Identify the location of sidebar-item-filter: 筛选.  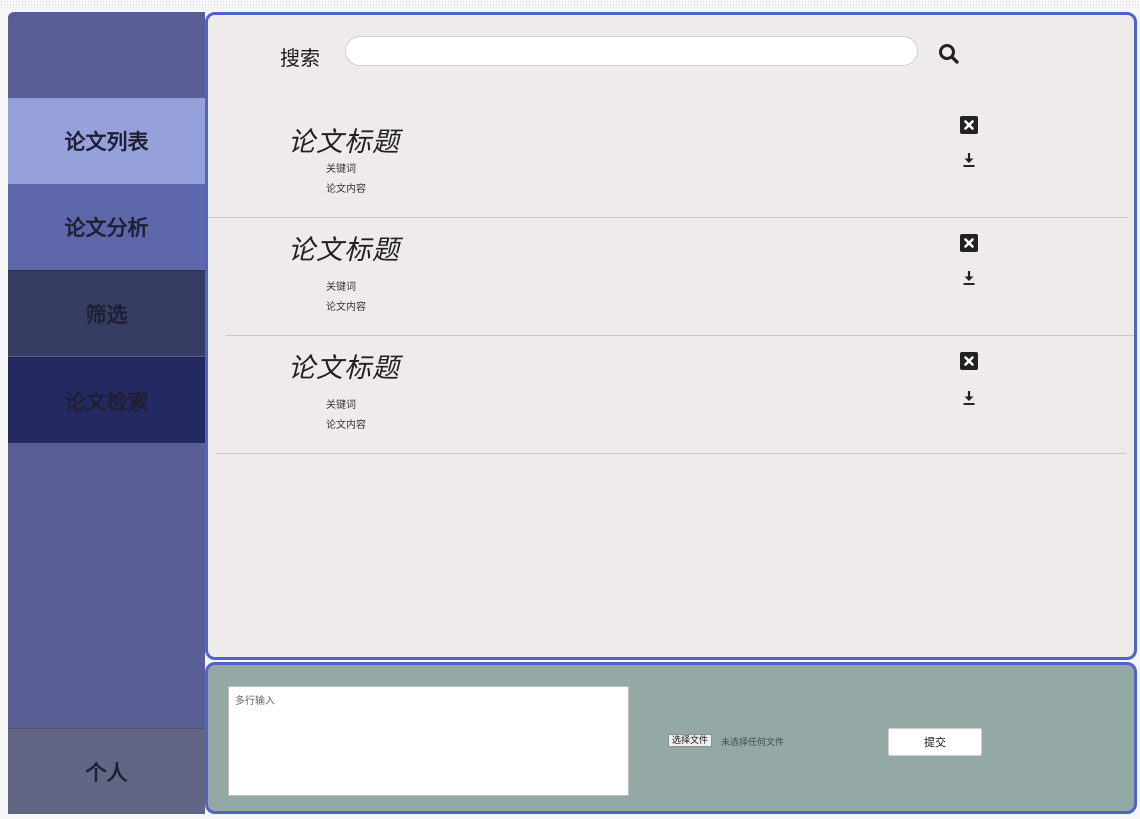
(106, 313).